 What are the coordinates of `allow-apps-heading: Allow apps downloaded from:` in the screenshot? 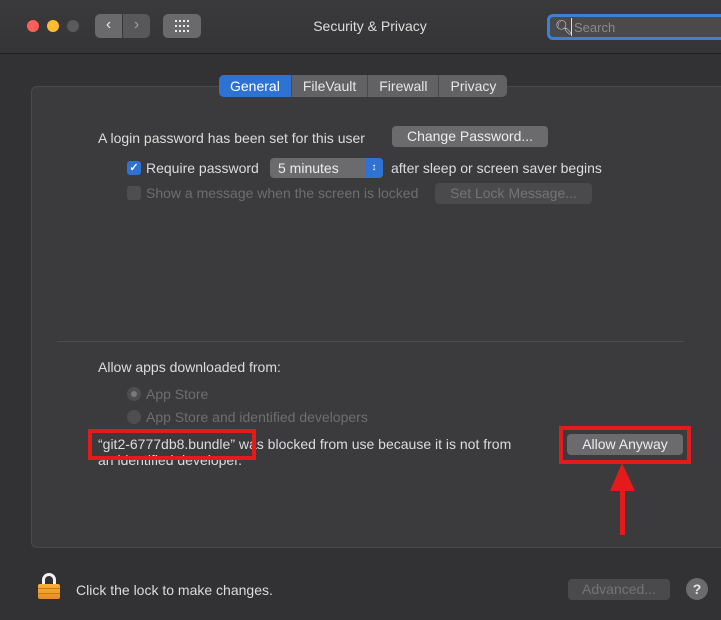 It's located at (189, 367).